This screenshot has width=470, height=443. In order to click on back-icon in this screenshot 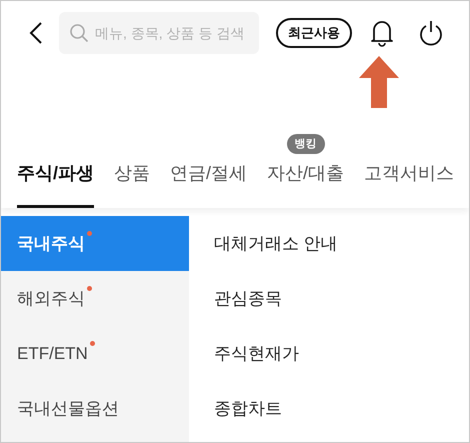, I will do `click(36, 33)`.